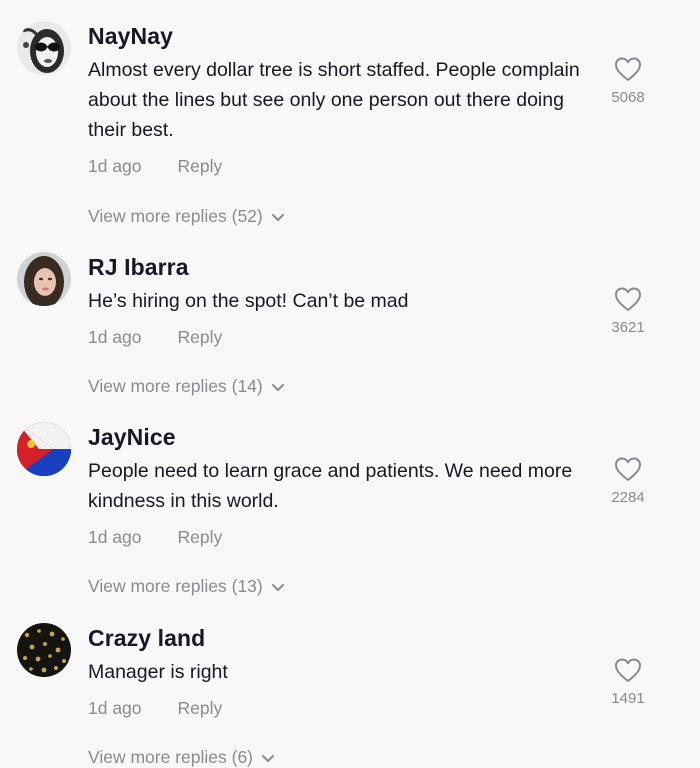  Describe the element at coordinates (175, 386) in the screenshot. I see `view-more-replies-label: View more replies (14)` at that location.